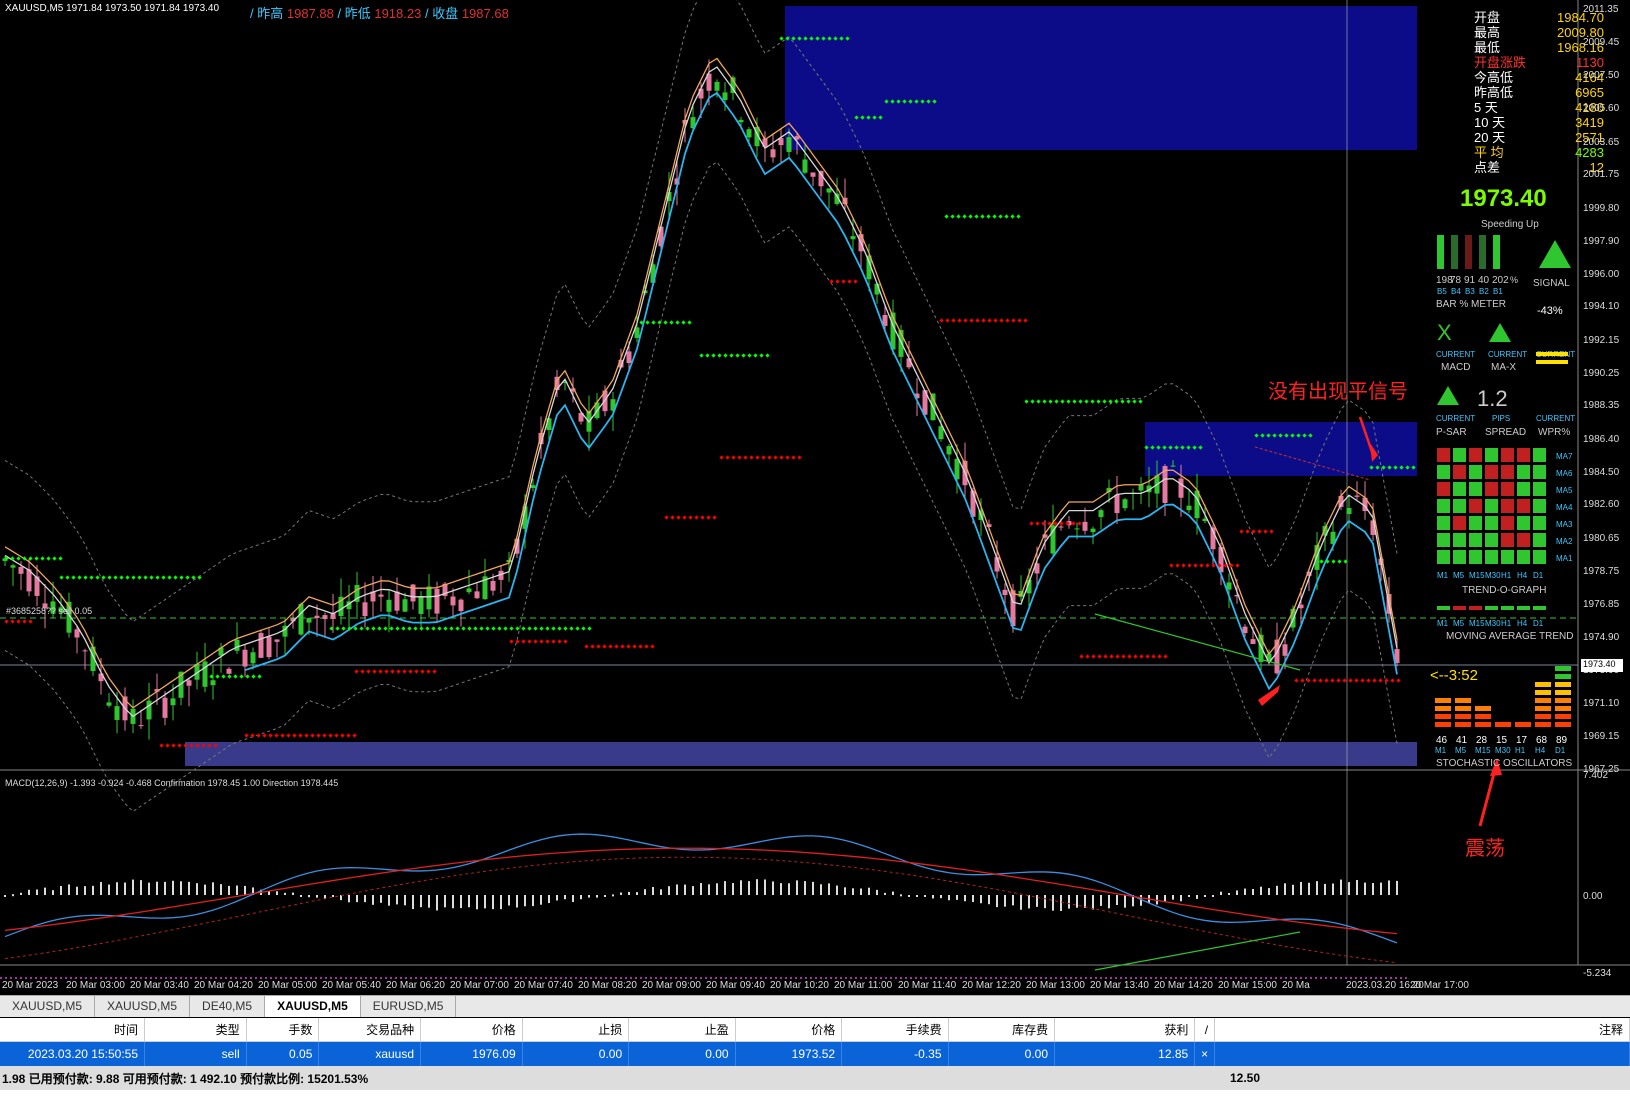 The width and height of the screenshot is (1630, 1112). What do you see at coordinates (1551, 283) in the screenshot?
I see `signal-label: SIGNAL` at bounding box center [1551, 283].